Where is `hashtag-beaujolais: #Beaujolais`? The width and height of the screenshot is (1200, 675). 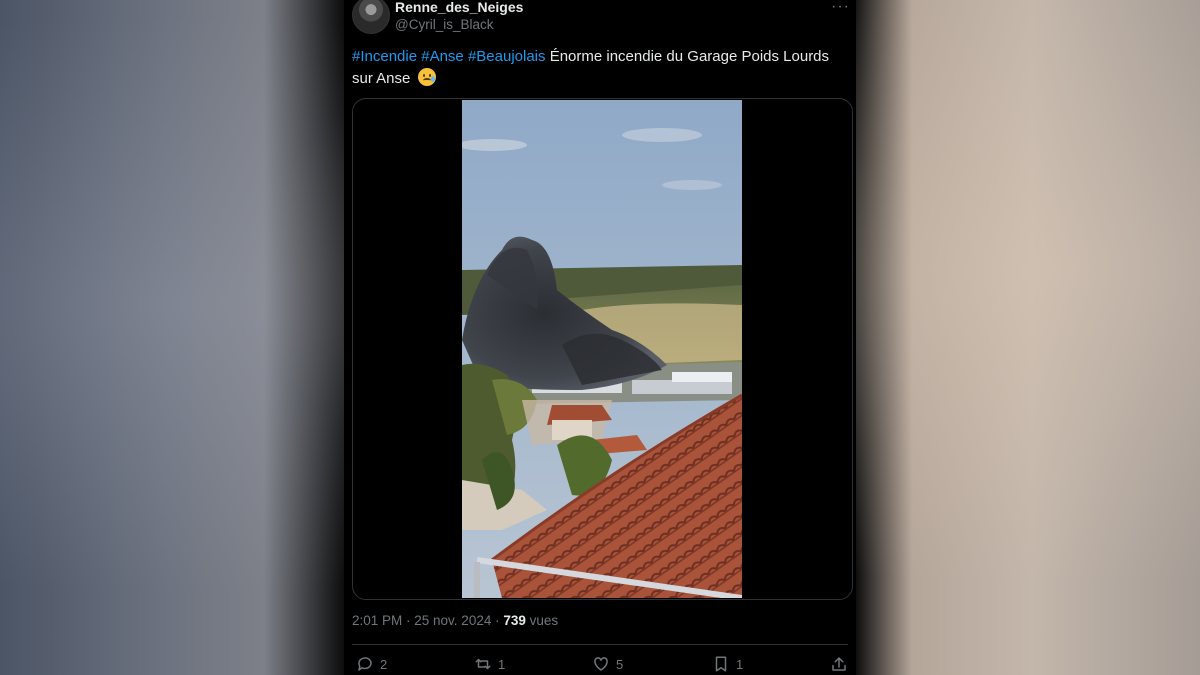
hashtag-beaujolais: #Beaujolais is located at coordinates (507, 56).